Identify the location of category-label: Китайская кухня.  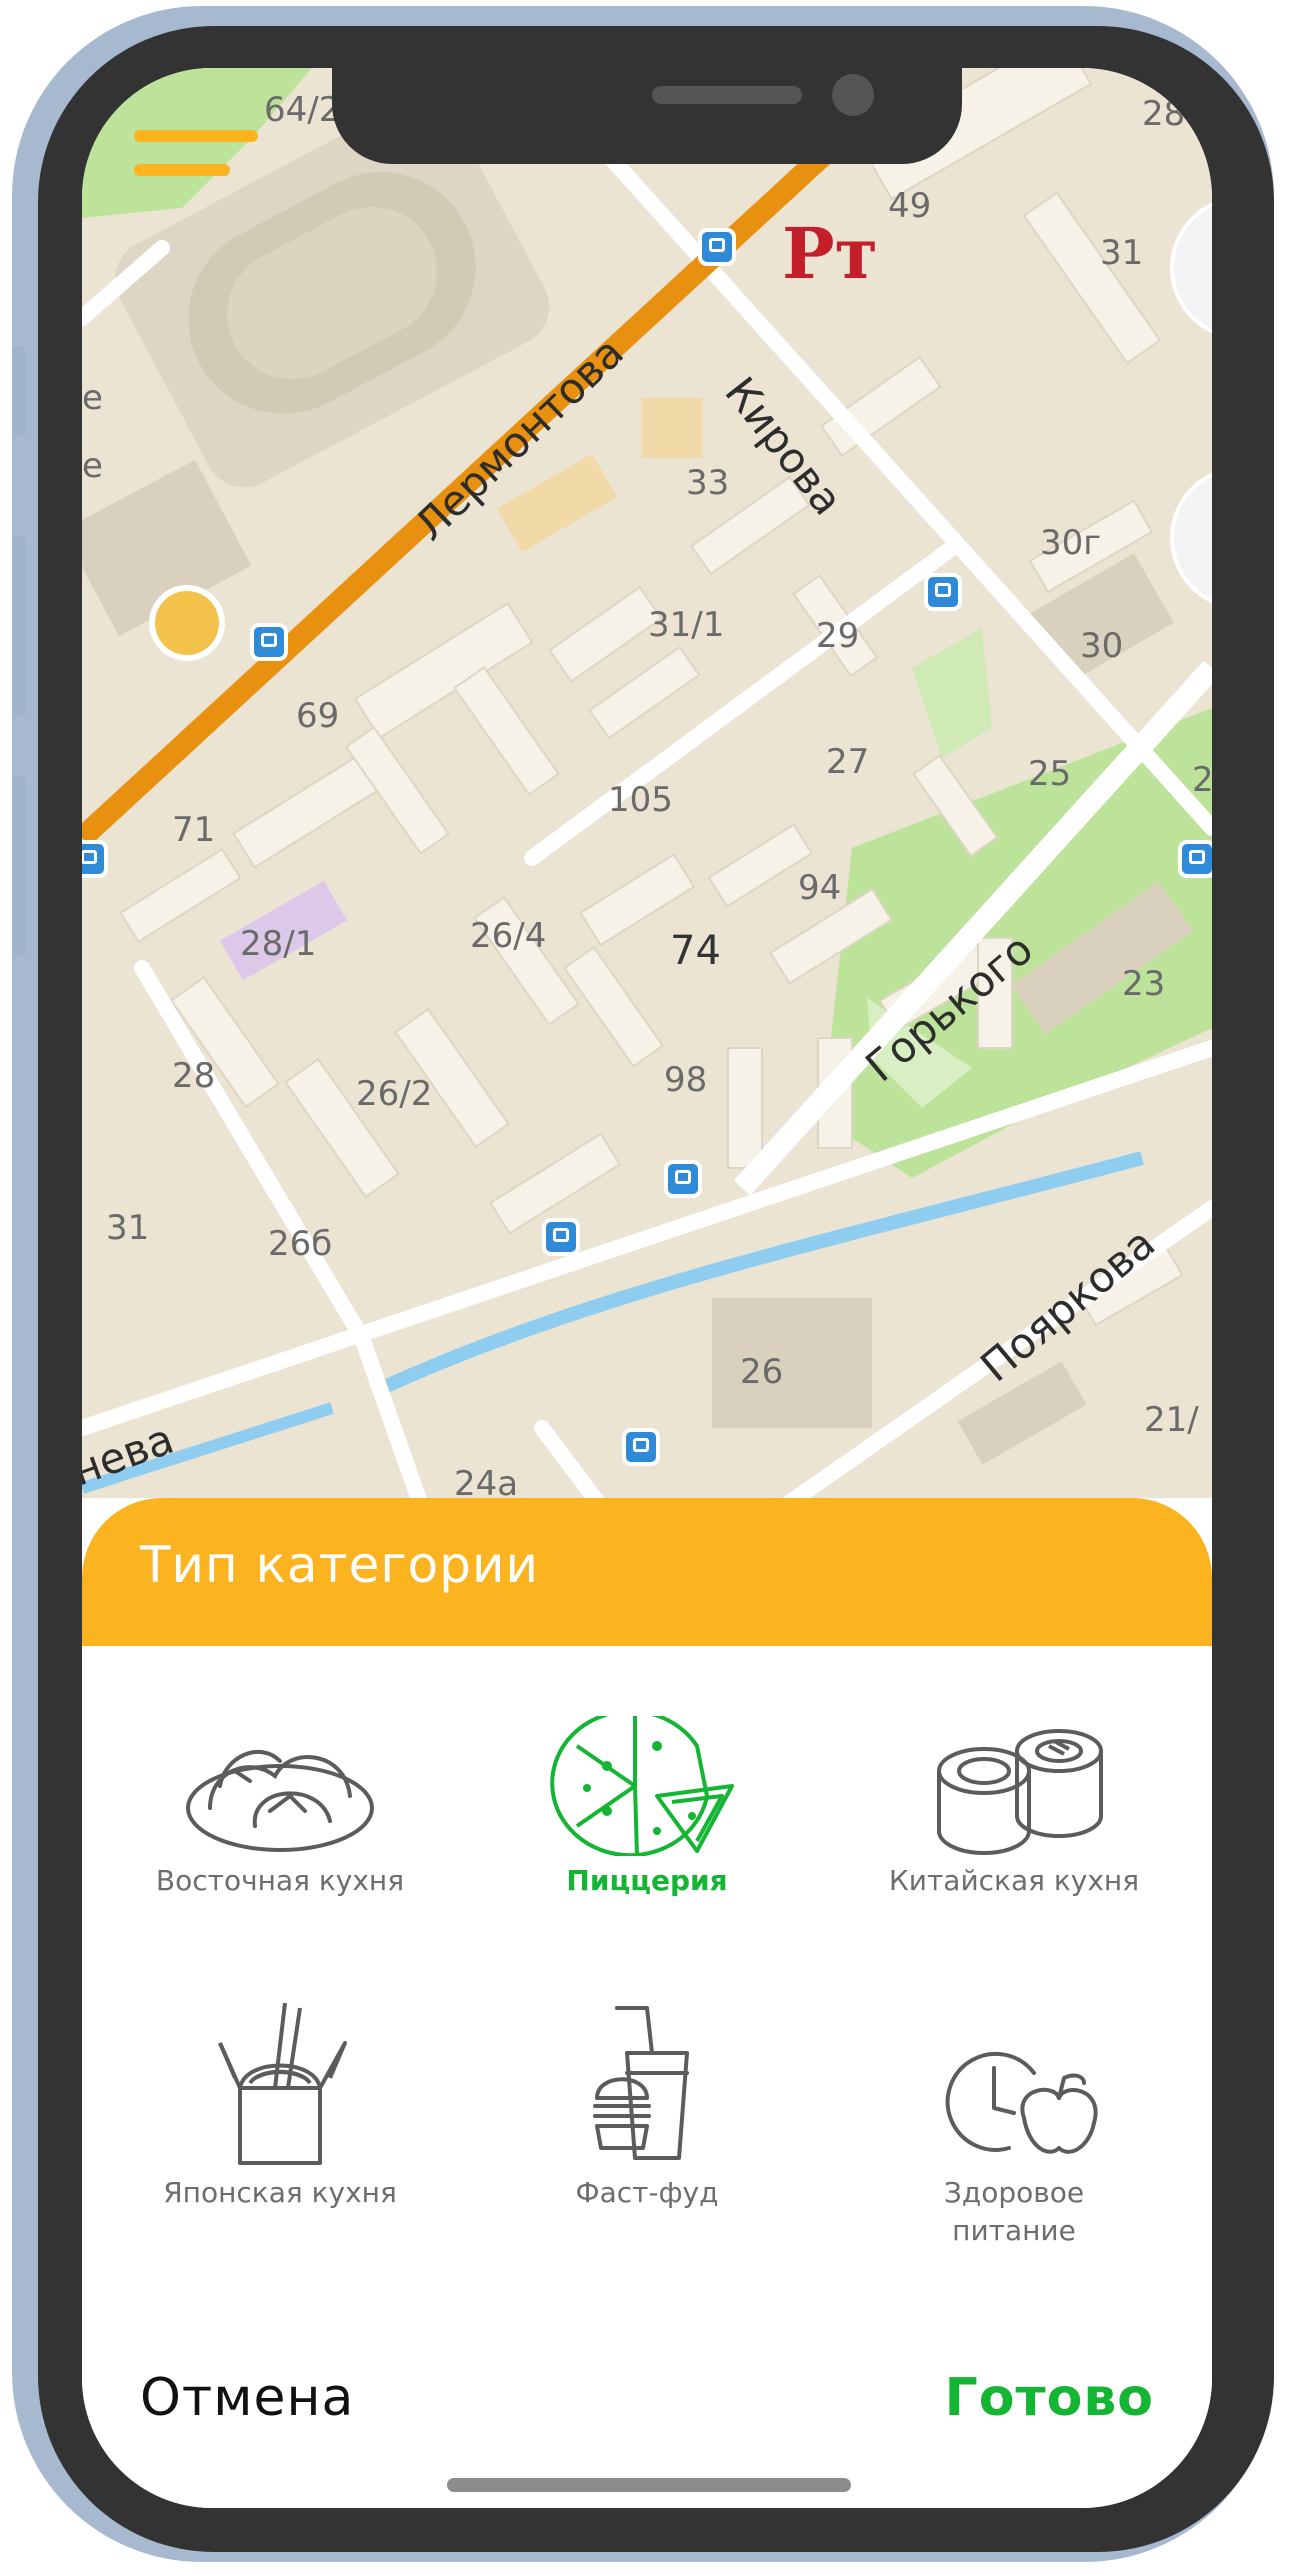
(1014, 1880).